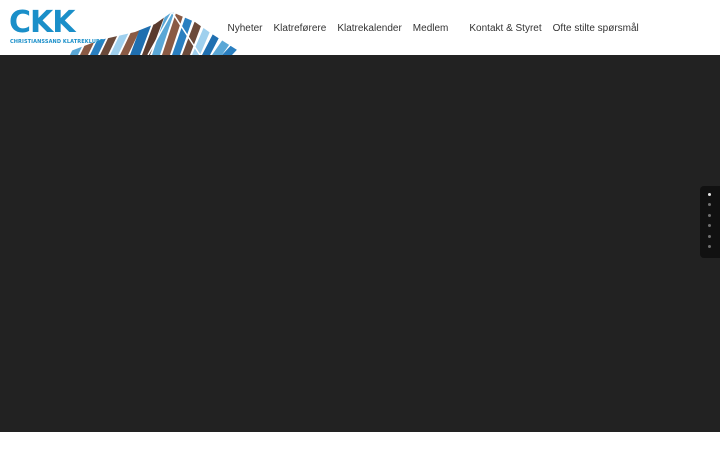 The image size is (720, 450). What do you see at coordinates (152, 33) in the screenshot?
I see `mountain-stripes-icon` at bounding box center [152, 33].